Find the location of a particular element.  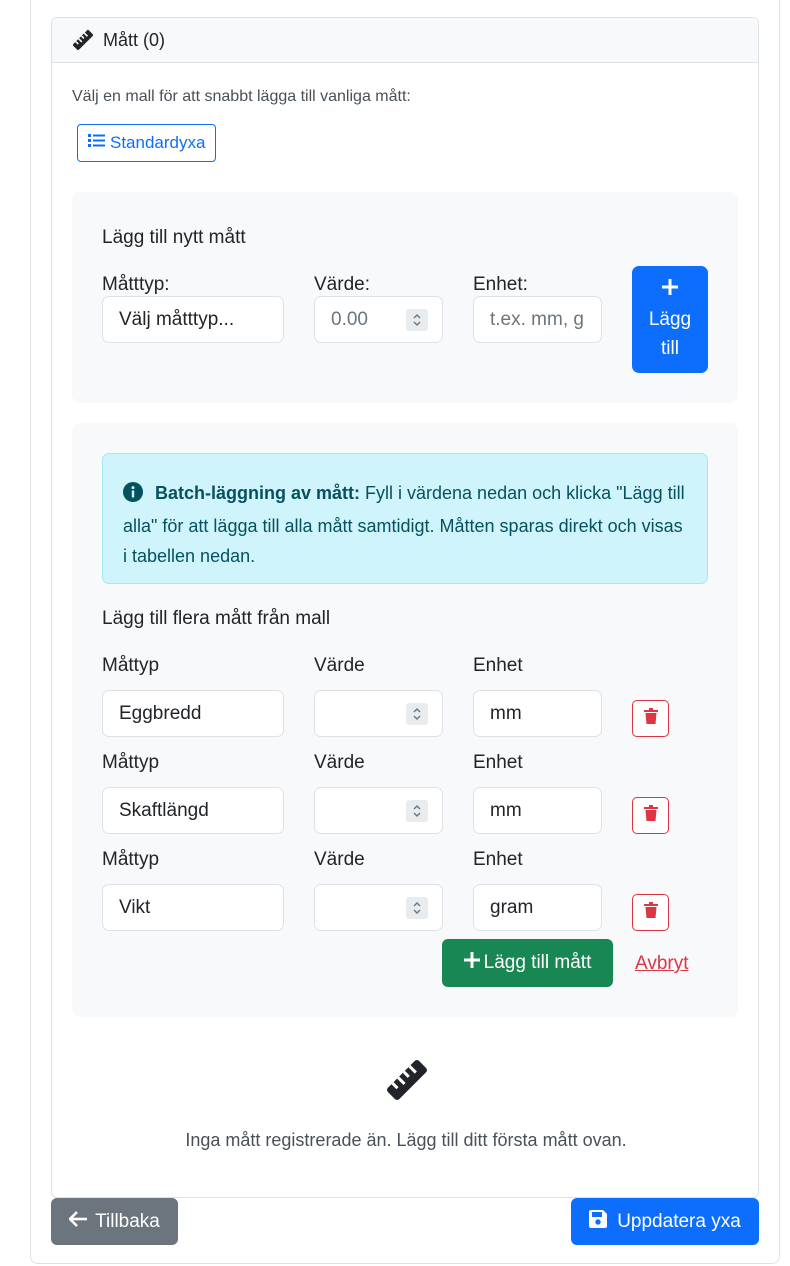

unit-input: t.ex. mm, g is located at coordinates (537, 319).